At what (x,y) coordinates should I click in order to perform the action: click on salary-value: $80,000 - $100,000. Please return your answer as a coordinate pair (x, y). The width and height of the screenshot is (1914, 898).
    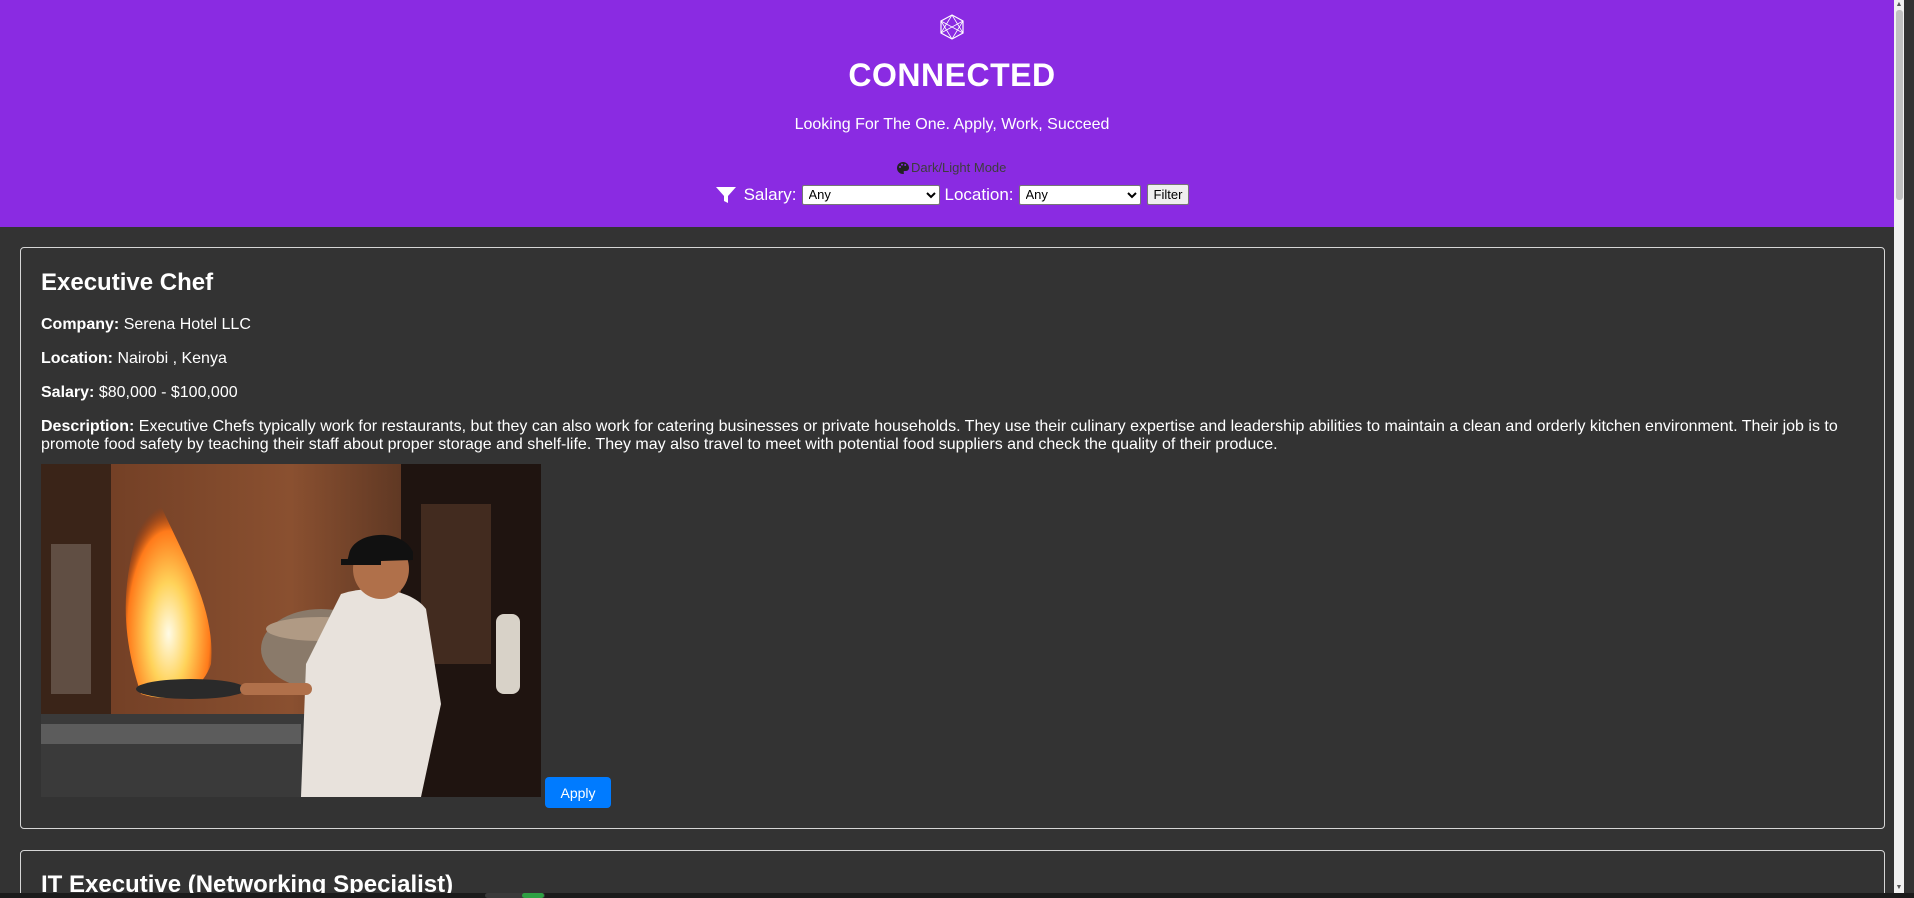
    Looking at the image, I should click on (168, 392).